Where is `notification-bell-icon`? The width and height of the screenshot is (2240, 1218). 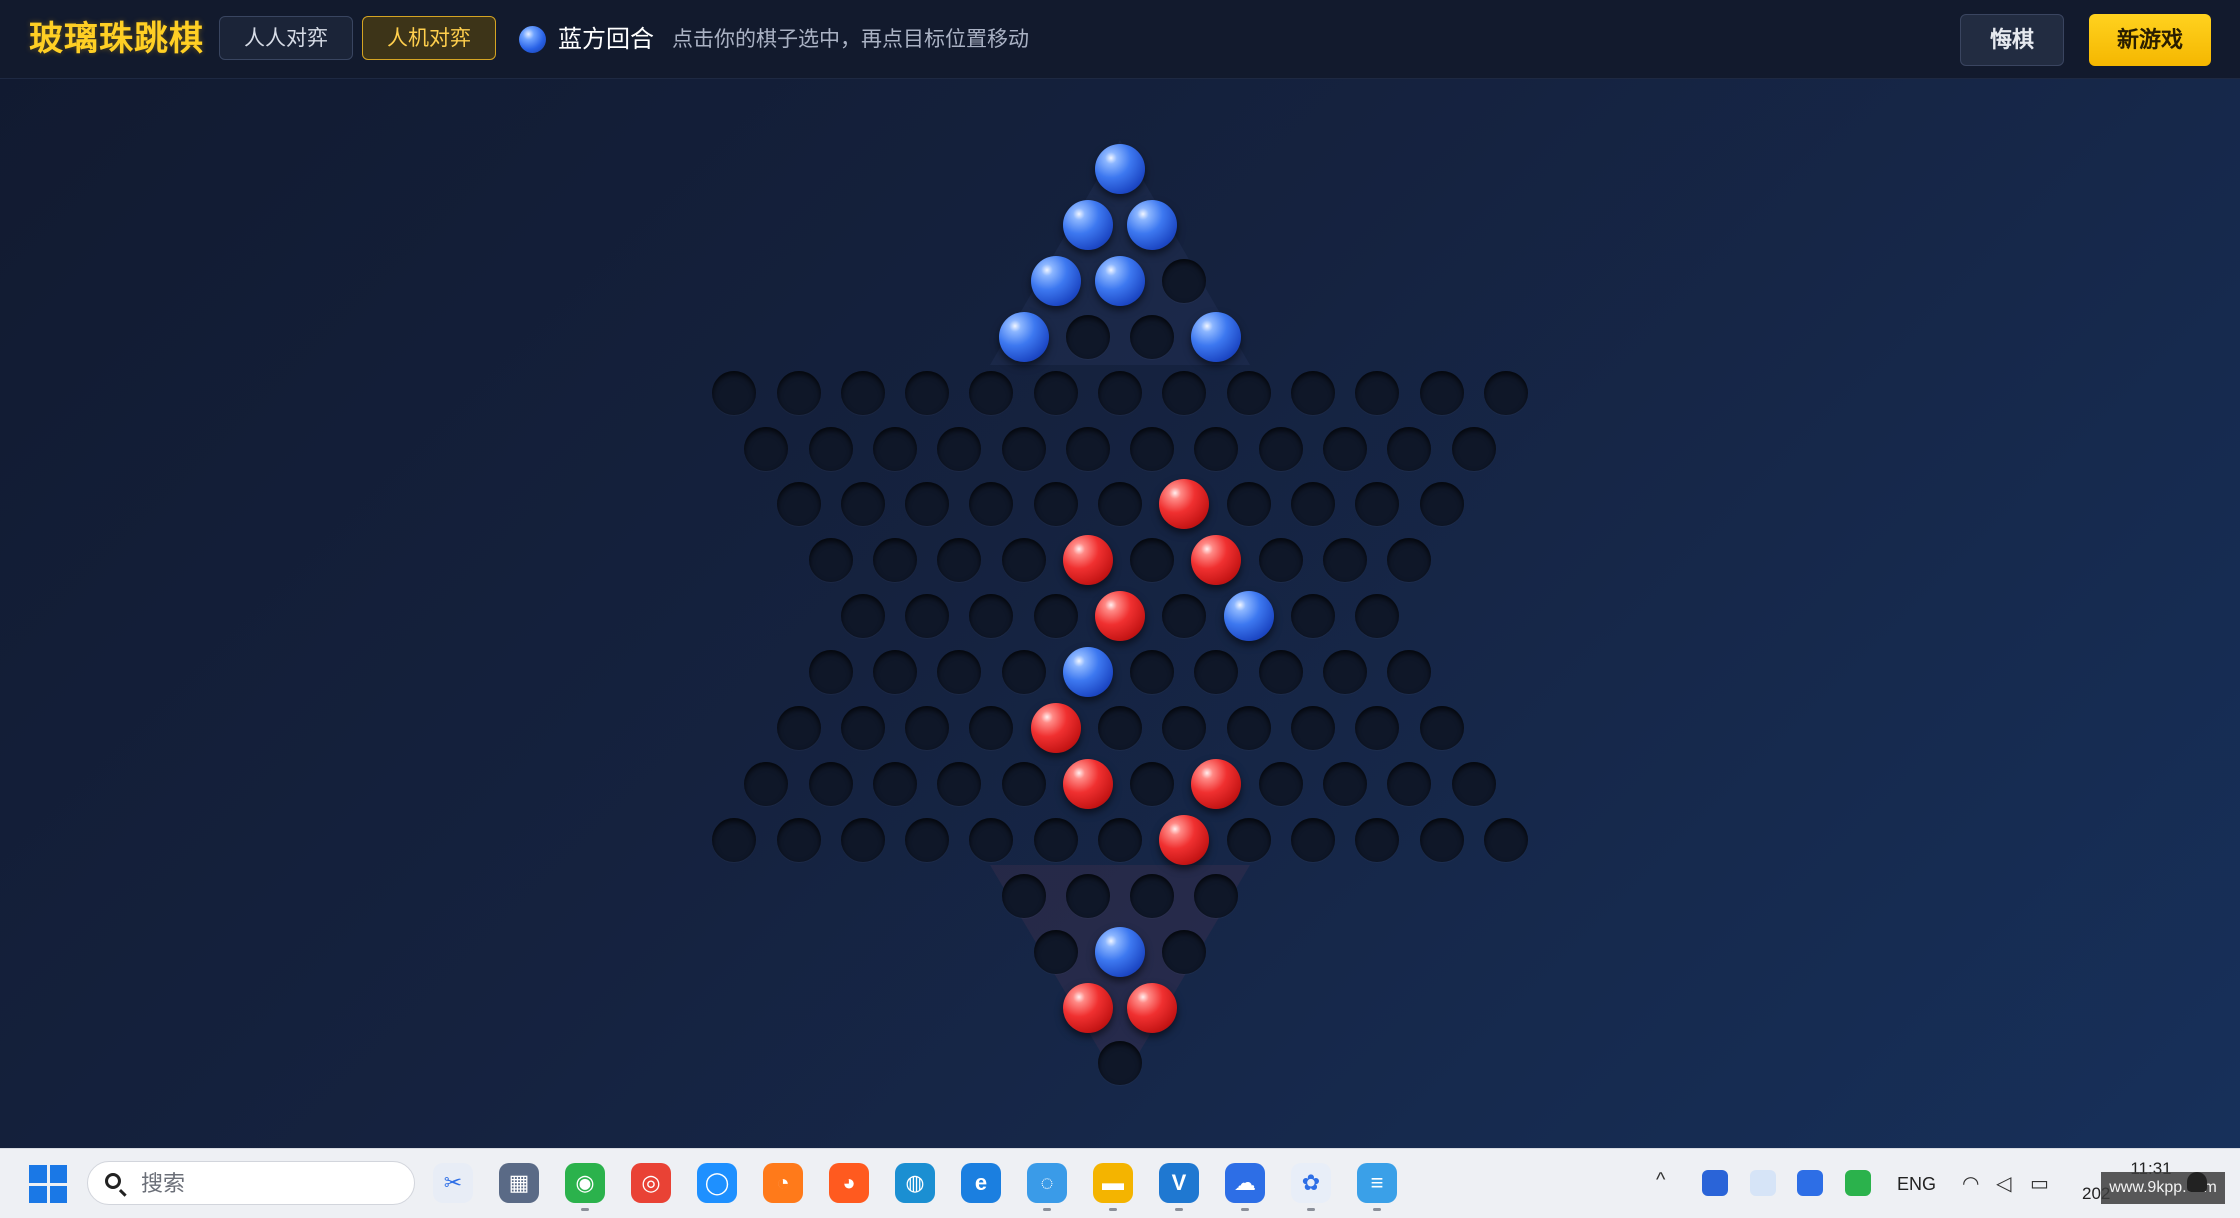 notification-bell-icon is located at coordinates (2197, 1182).